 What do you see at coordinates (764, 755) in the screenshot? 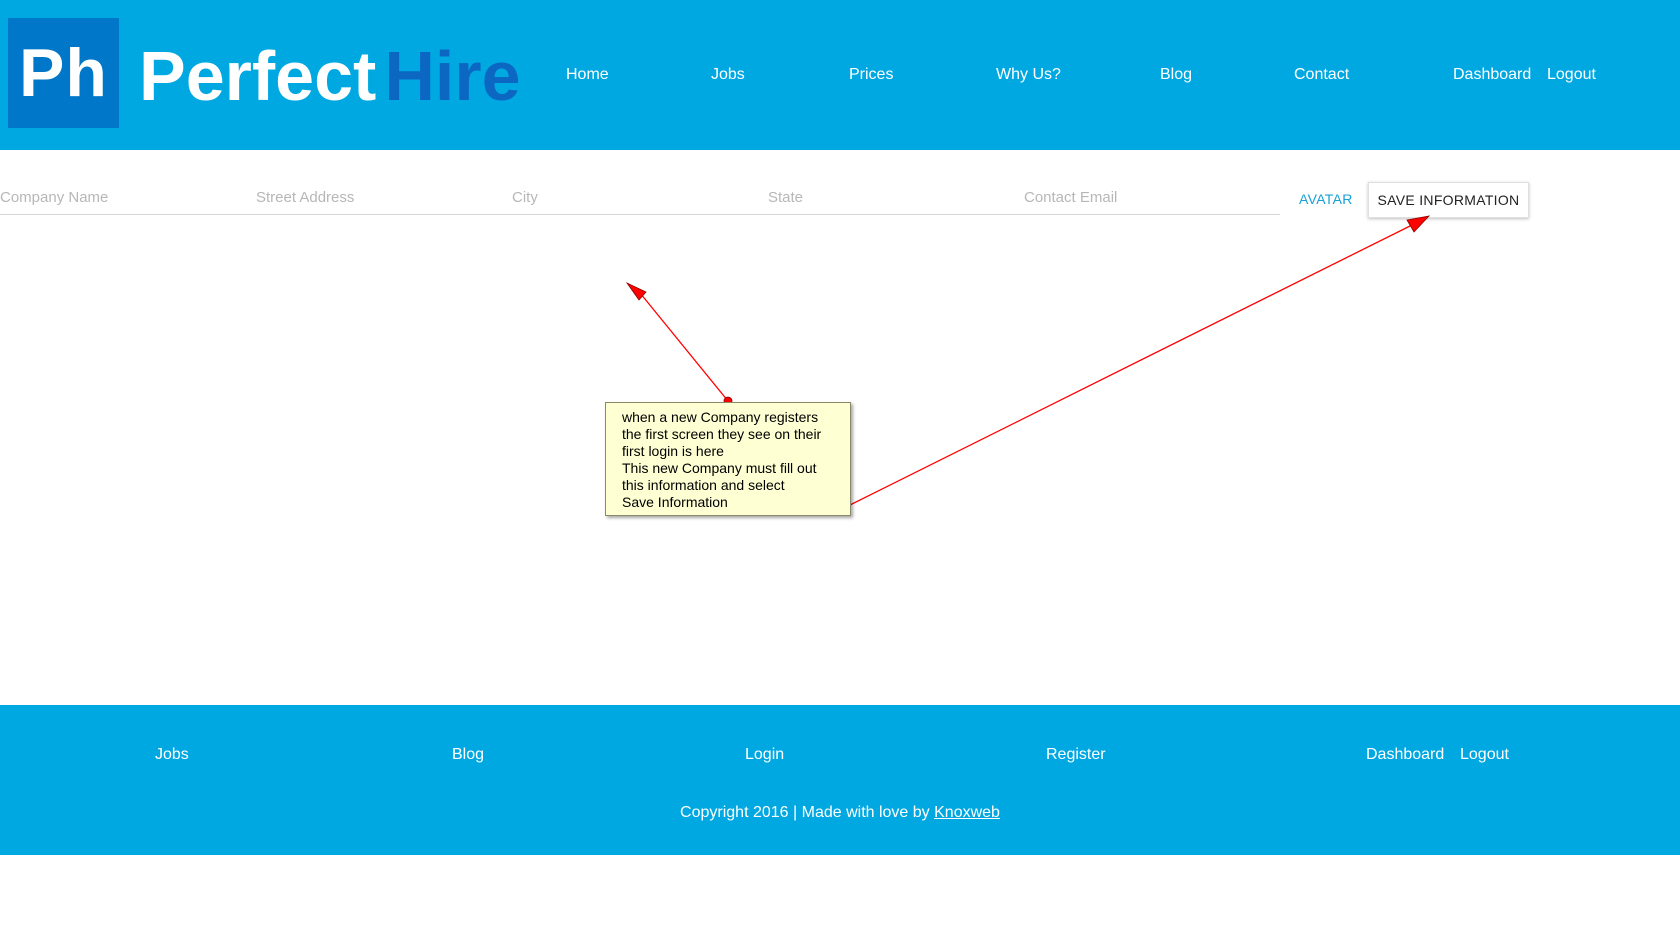
I see `footer-login-link: Login` at bounding box center [764, 755].